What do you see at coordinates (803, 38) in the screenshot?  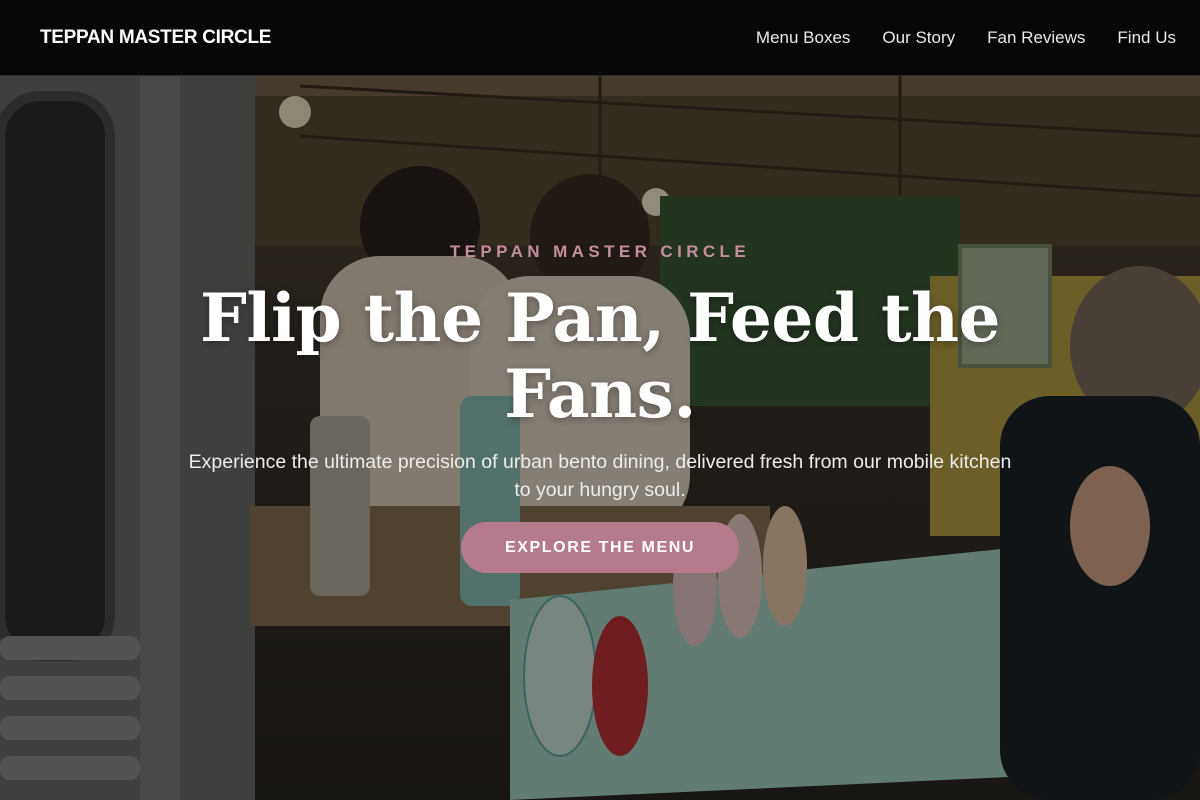 I see `nav-link-menu-boxes: Menu Boxes` at bounding box center [803, 38].